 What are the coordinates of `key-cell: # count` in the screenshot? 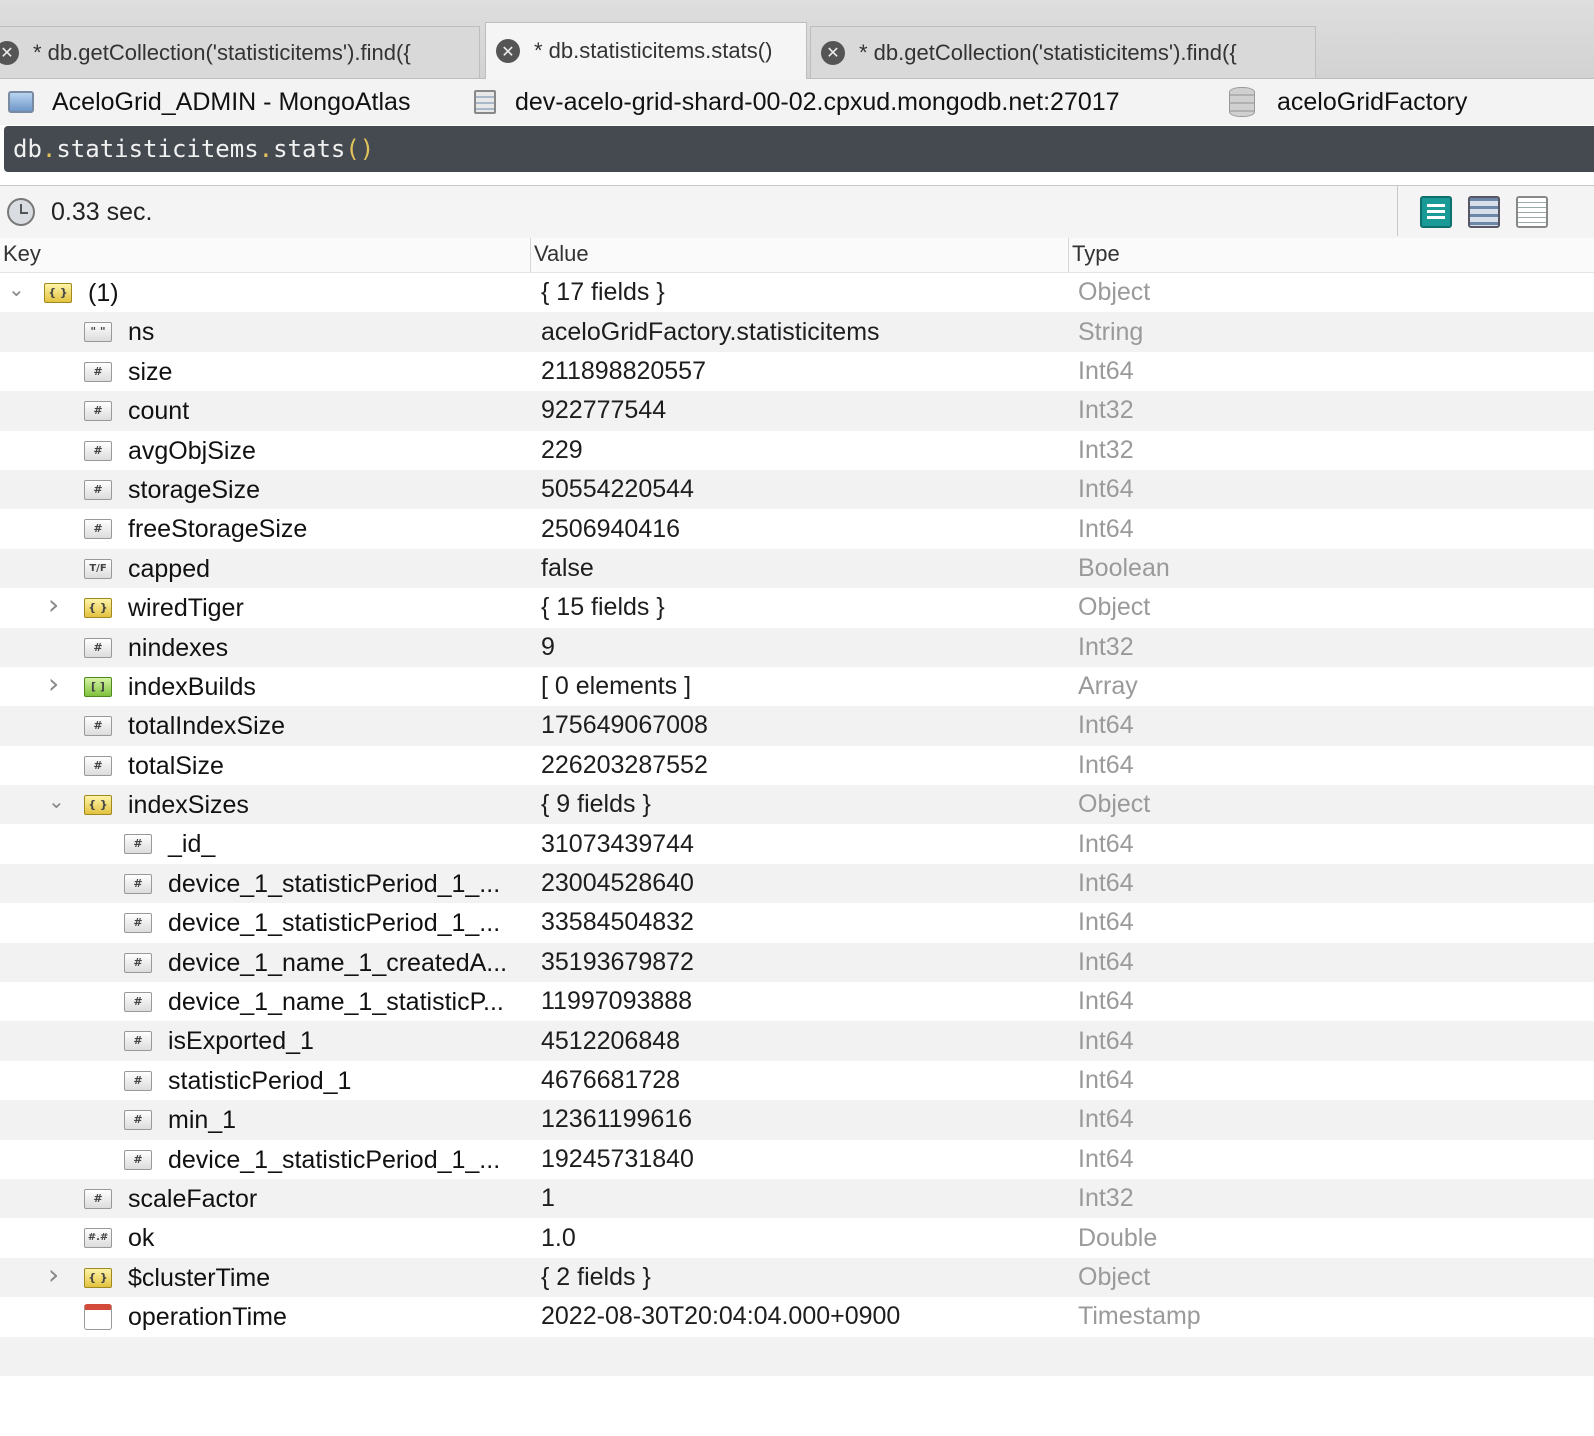 It's located at (265, 410).